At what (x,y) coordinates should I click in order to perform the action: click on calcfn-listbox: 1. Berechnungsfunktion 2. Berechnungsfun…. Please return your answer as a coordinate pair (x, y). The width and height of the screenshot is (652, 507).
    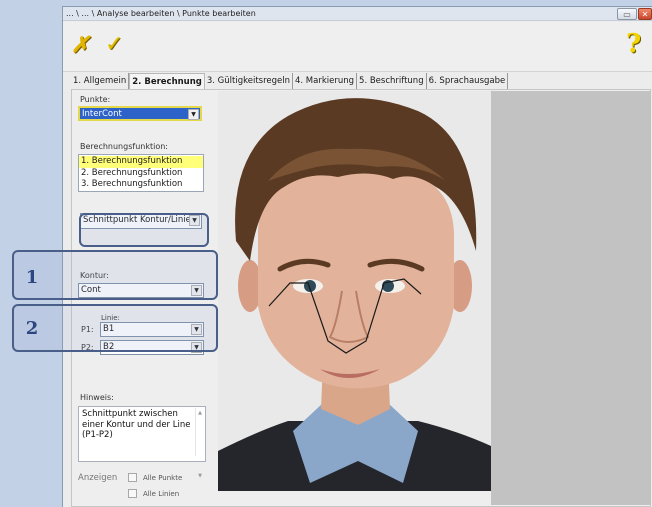
    Looking at the image, I should click on (141, 173).